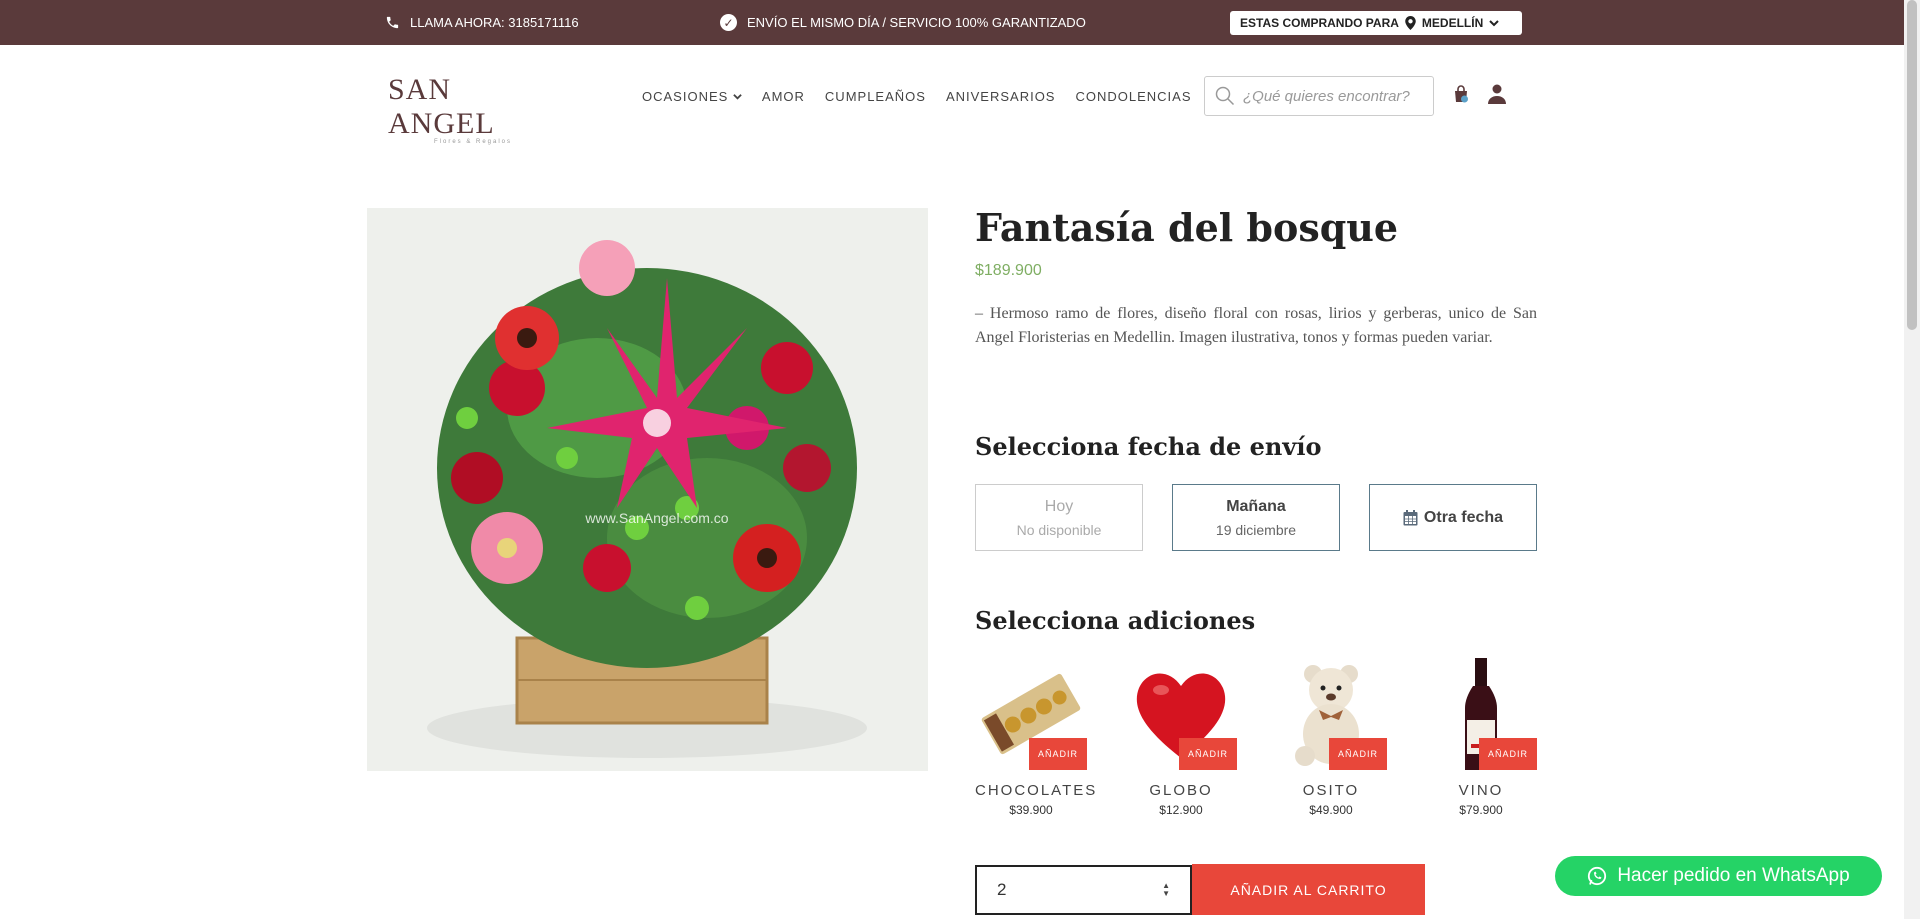 Image resolution: width=1920 pixels, height=919 pixels. I want to click on search-box, so click(1319, 96).